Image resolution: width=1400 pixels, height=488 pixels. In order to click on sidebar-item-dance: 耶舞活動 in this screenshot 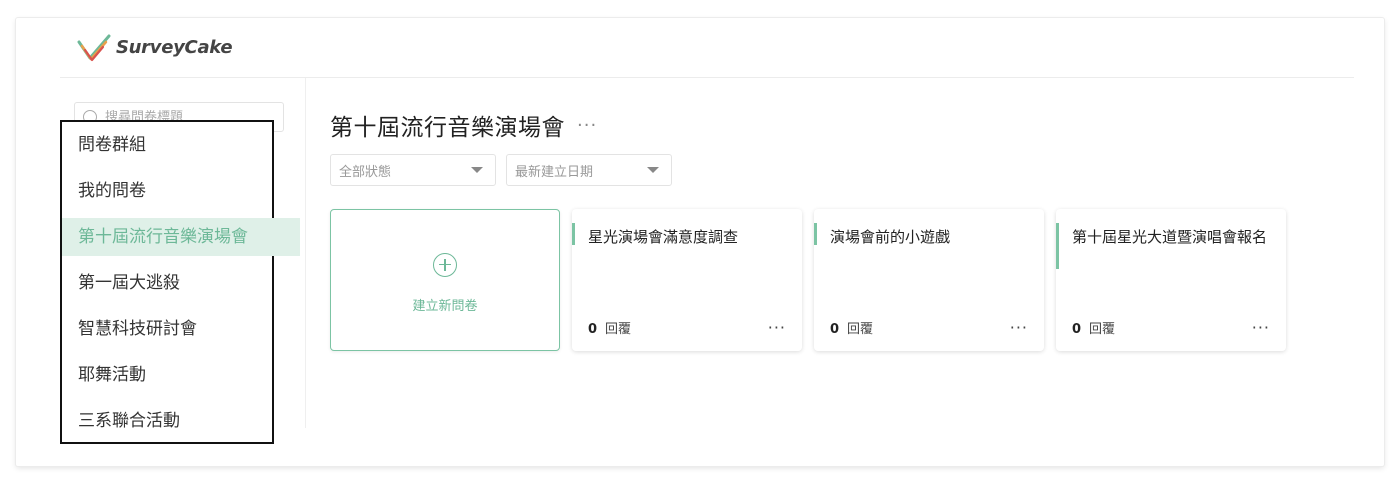, I will do `click(167, 375)`.